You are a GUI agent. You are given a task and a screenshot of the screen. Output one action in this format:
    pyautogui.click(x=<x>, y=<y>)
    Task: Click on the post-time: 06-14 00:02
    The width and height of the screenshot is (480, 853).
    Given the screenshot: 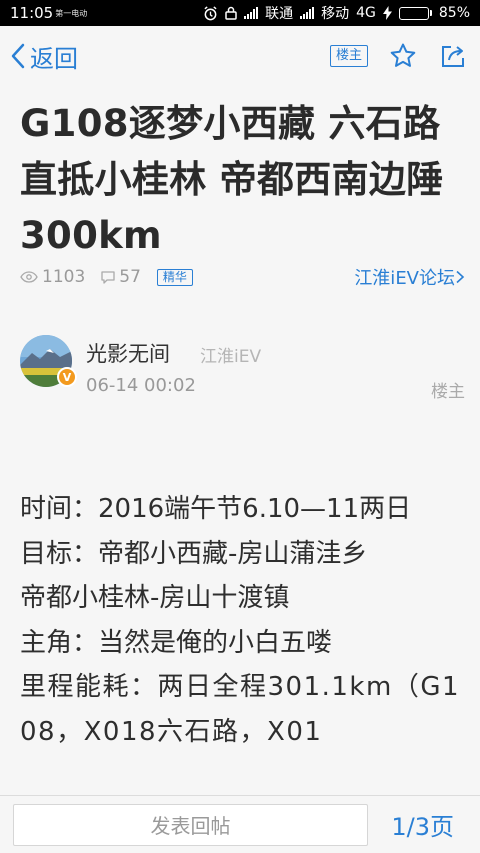 What is the action you would take?
    pyautogui.click(x=141, y=385)
    